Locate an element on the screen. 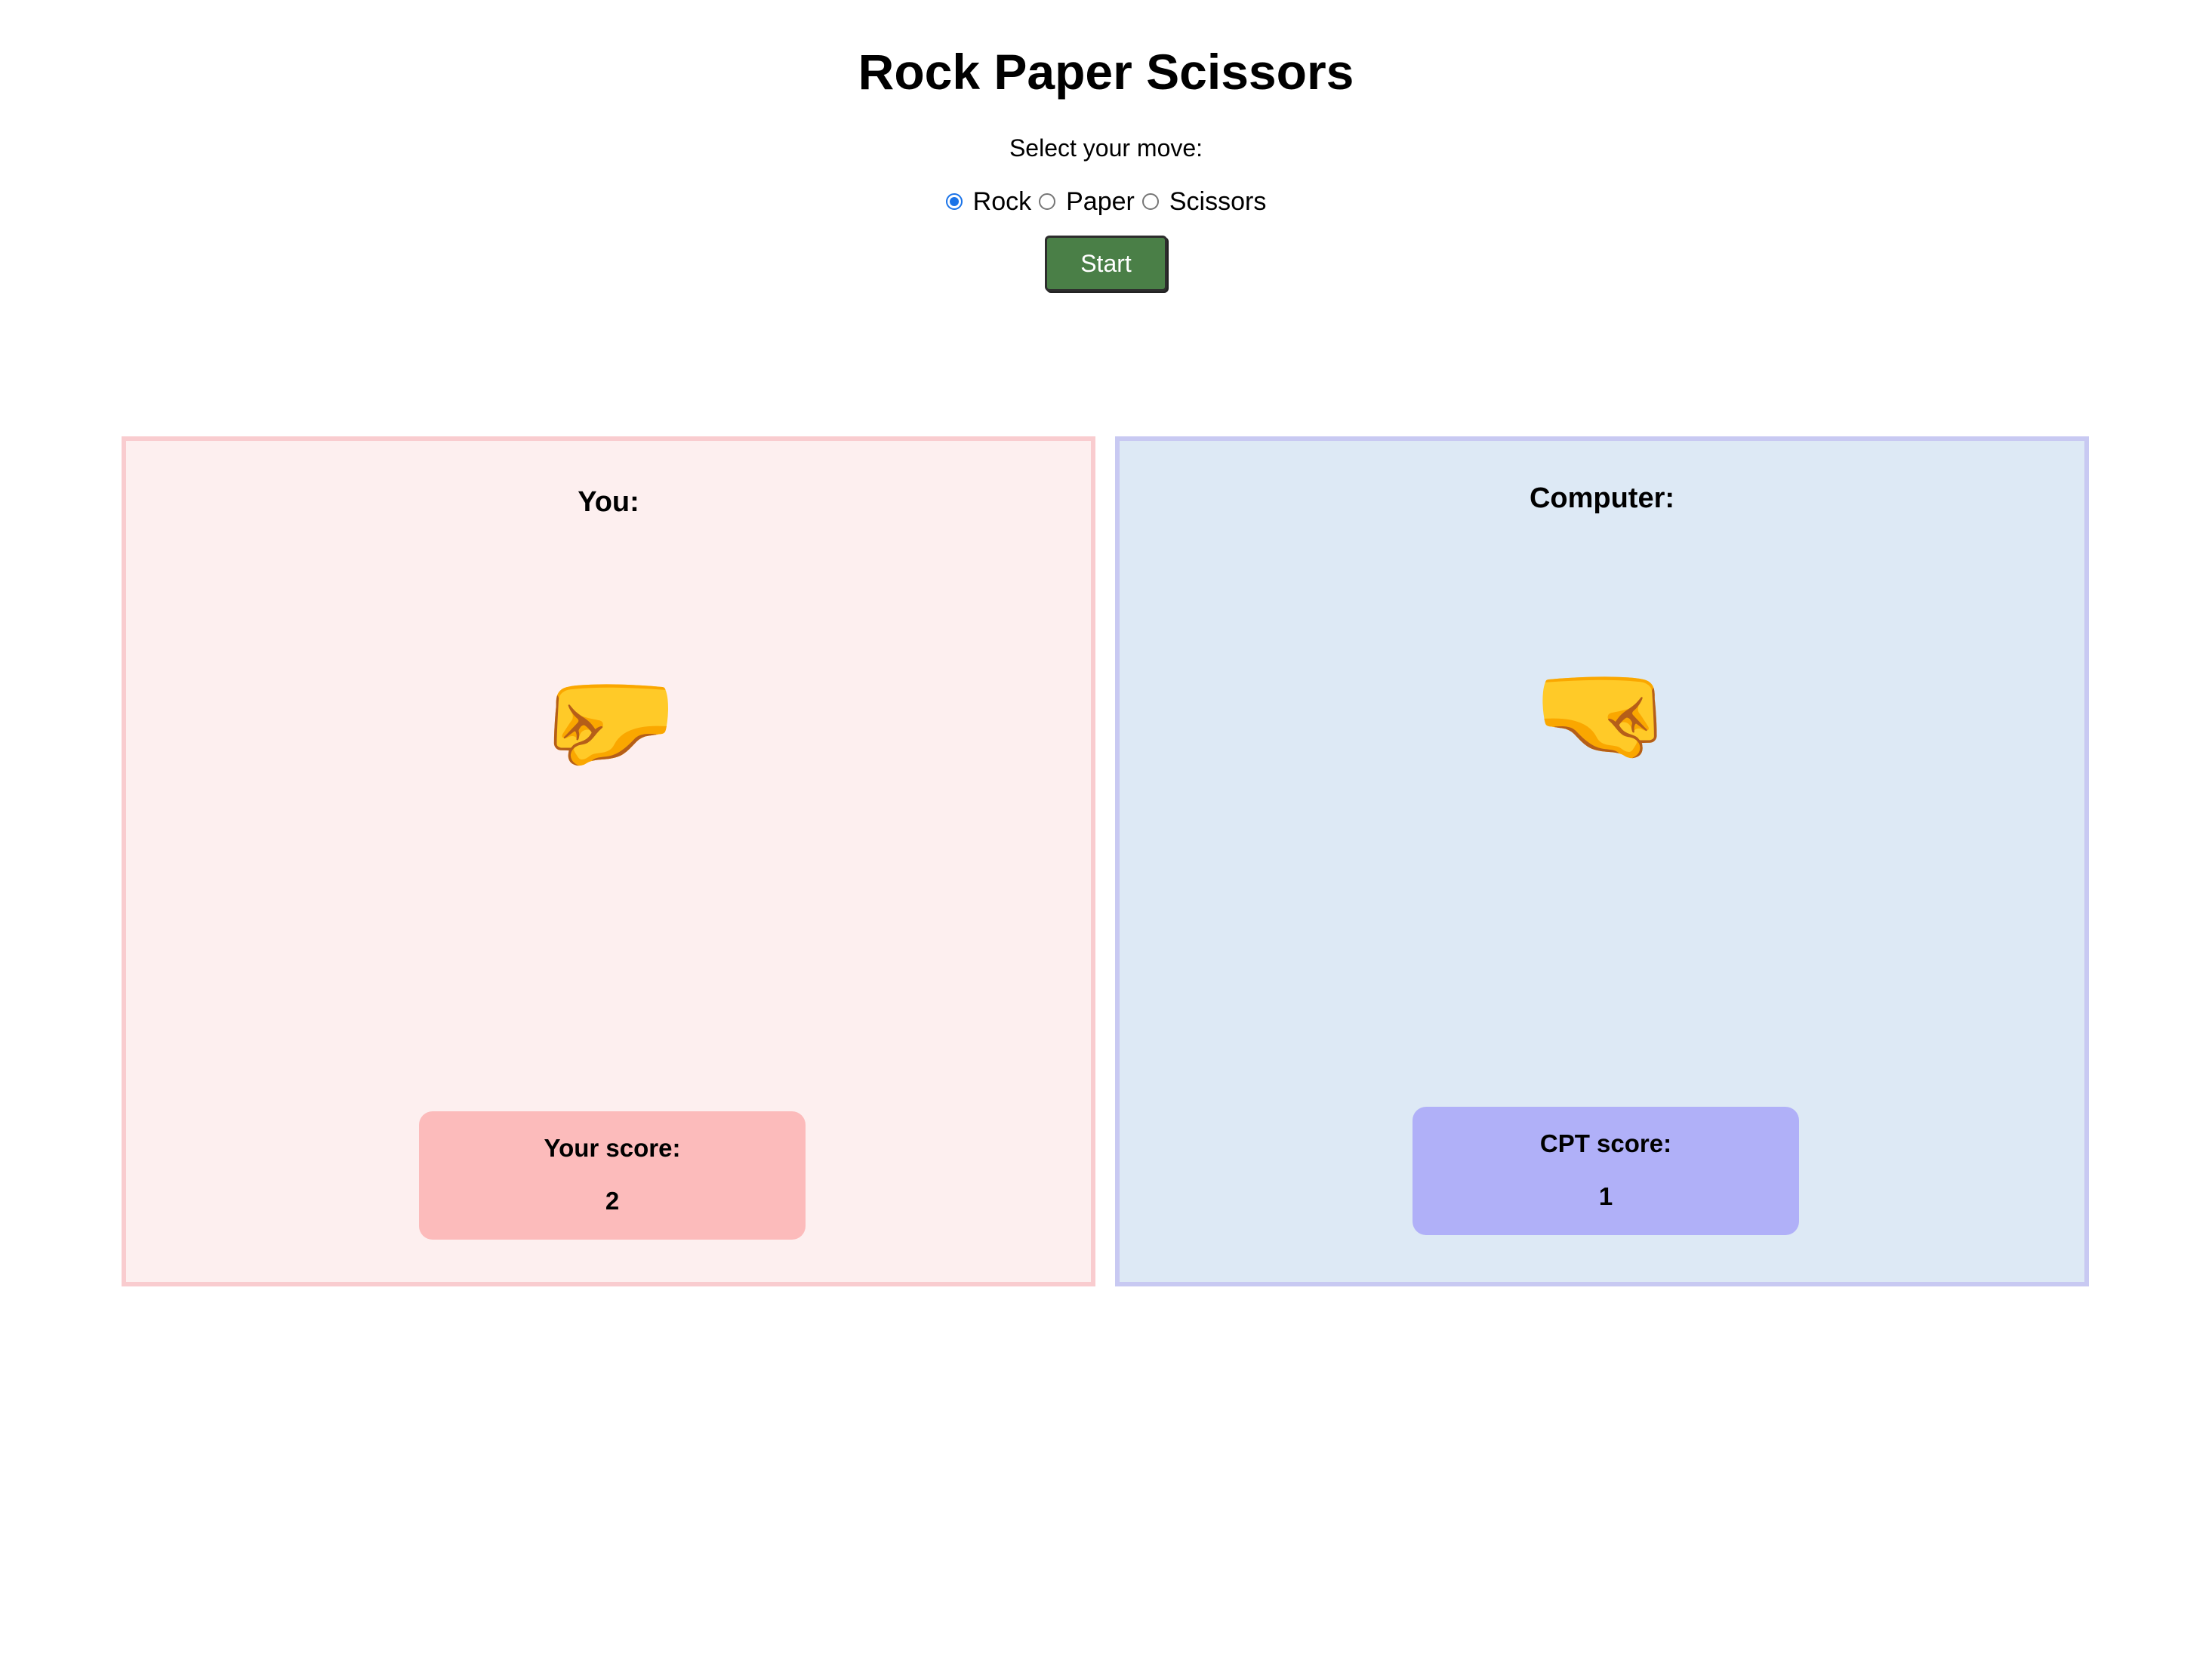 This screenshot has height=1676, width=2212. player-title: You: is located at coordinates (608, 502).